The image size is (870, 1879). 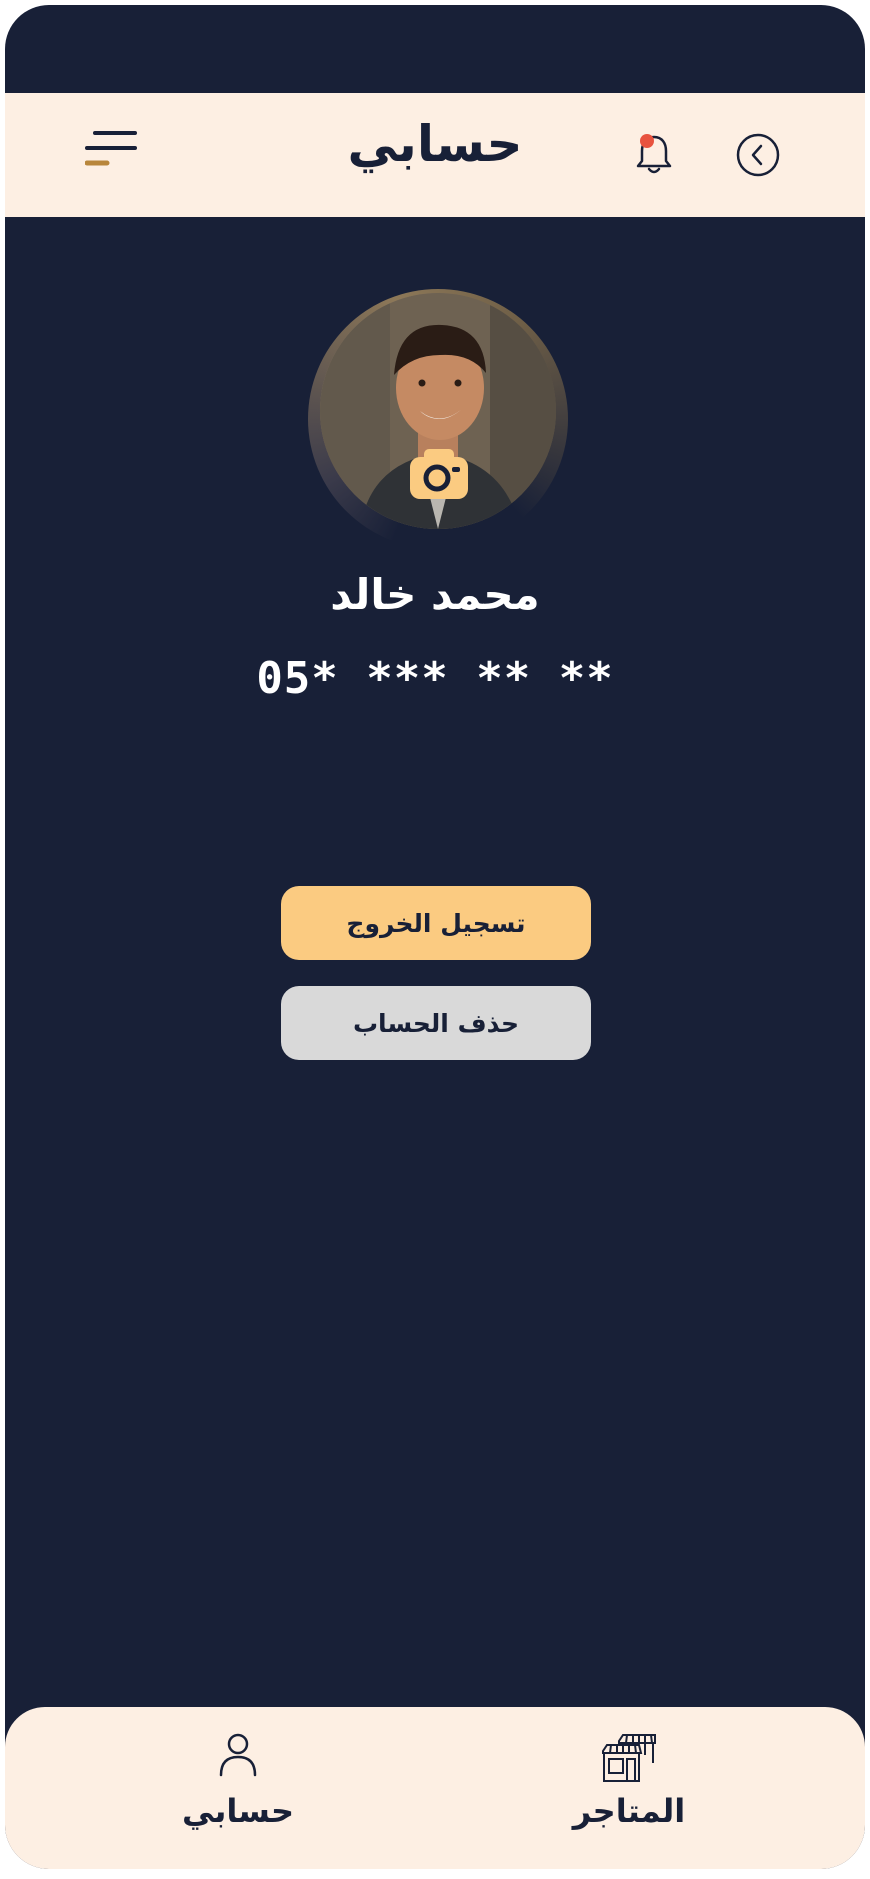 I want to click on app-header: حسابي, so click(x=435, y=155).